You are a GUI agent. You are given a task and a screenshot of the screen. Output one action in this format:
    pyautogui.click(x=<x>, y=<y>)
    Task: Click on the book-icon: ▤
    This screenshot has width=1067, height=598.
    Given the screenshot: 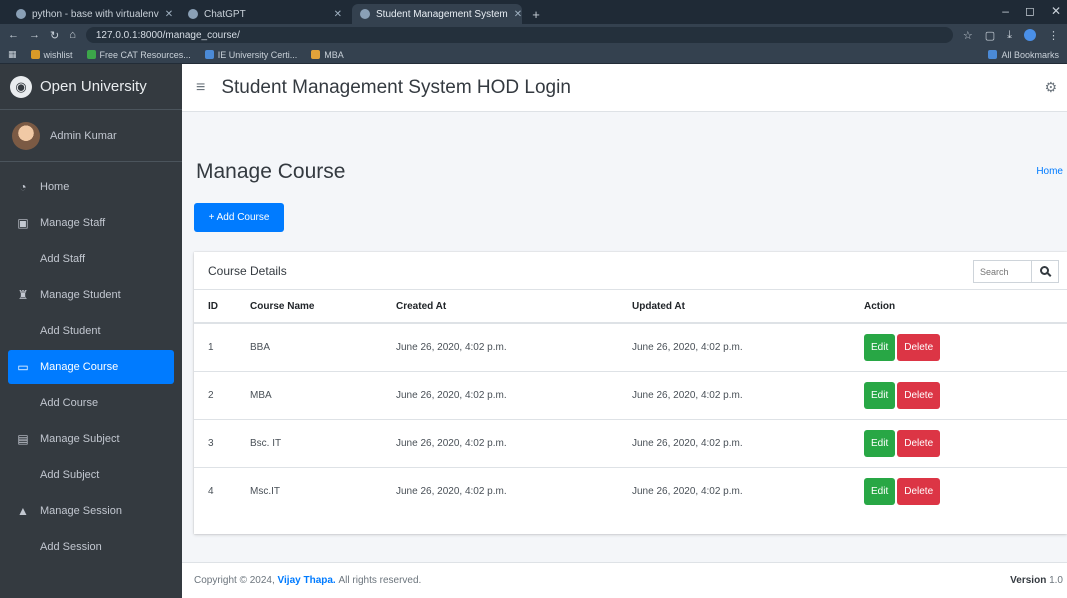 What is the action you would take?
    pyautogui.click(x=23, y=439)
    